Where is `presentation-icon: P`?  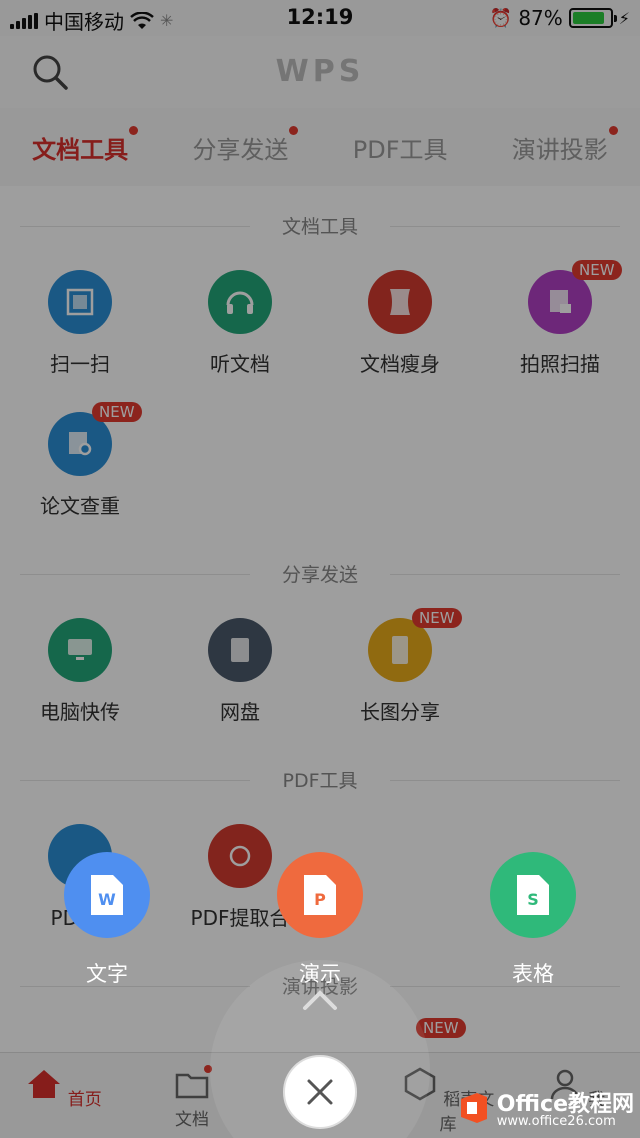
presentation-icon: P is located at coordinates (320, 895).